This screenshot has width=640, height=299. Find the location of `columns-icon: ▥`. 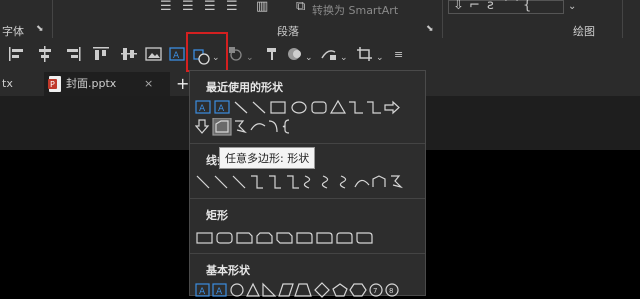

columns-icon: ▥ is located at coordinates (262, 7).